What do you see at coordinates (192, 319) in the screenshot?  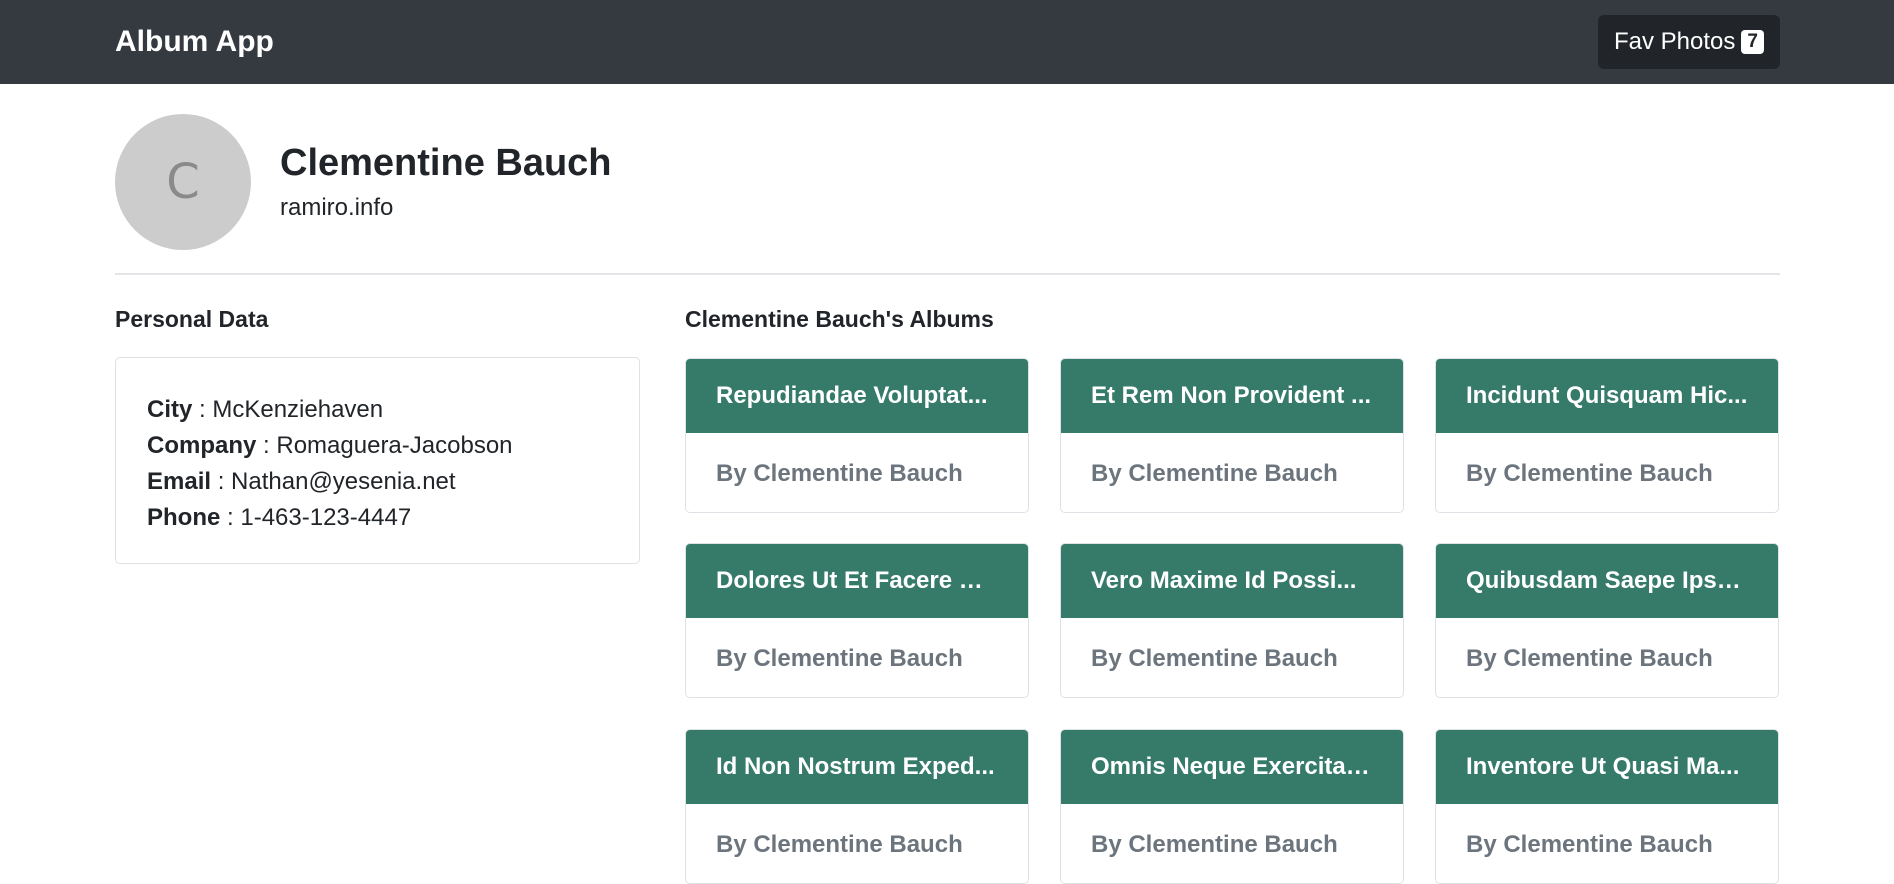 I see `personal-data-heading: Personal Data` at bounding box center [192, 319].